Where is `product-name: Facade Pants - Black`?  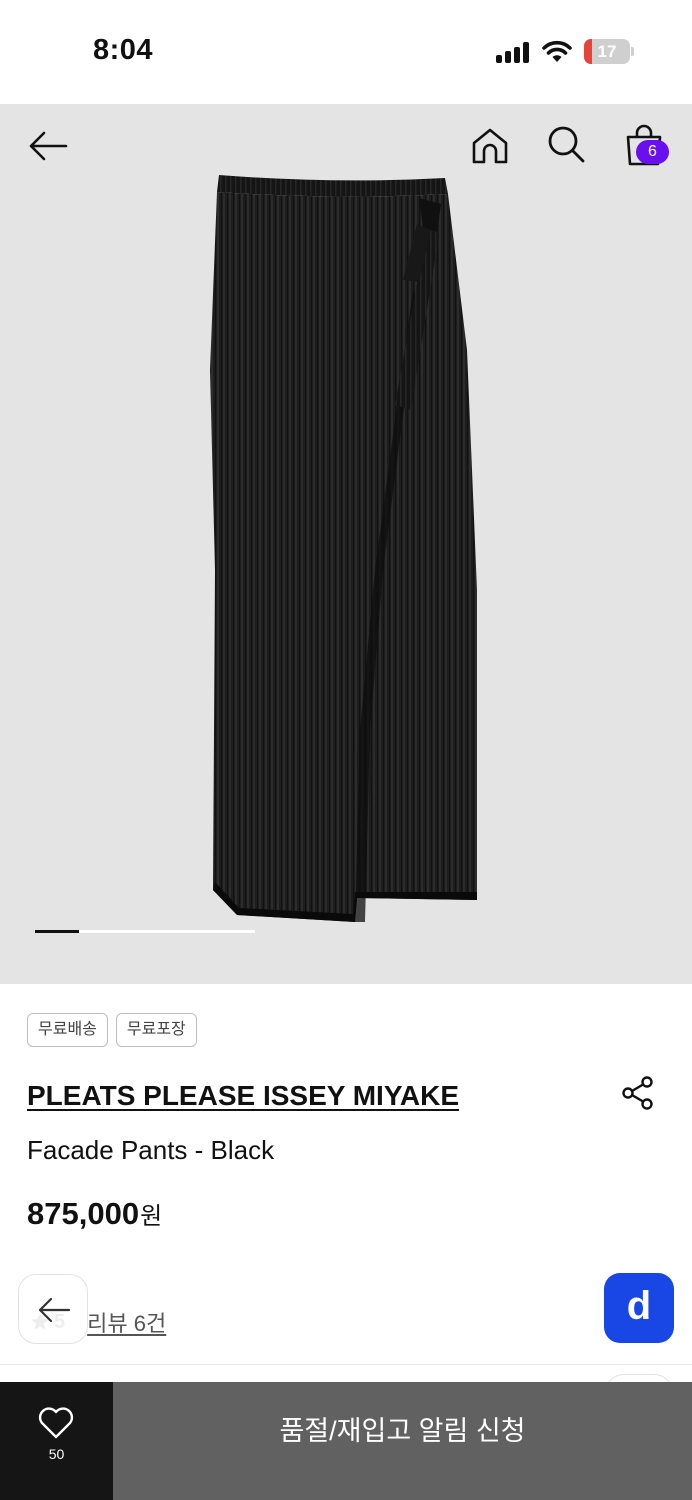
product-name: Facade Pants - Black is located at coordinates (151, 1150).